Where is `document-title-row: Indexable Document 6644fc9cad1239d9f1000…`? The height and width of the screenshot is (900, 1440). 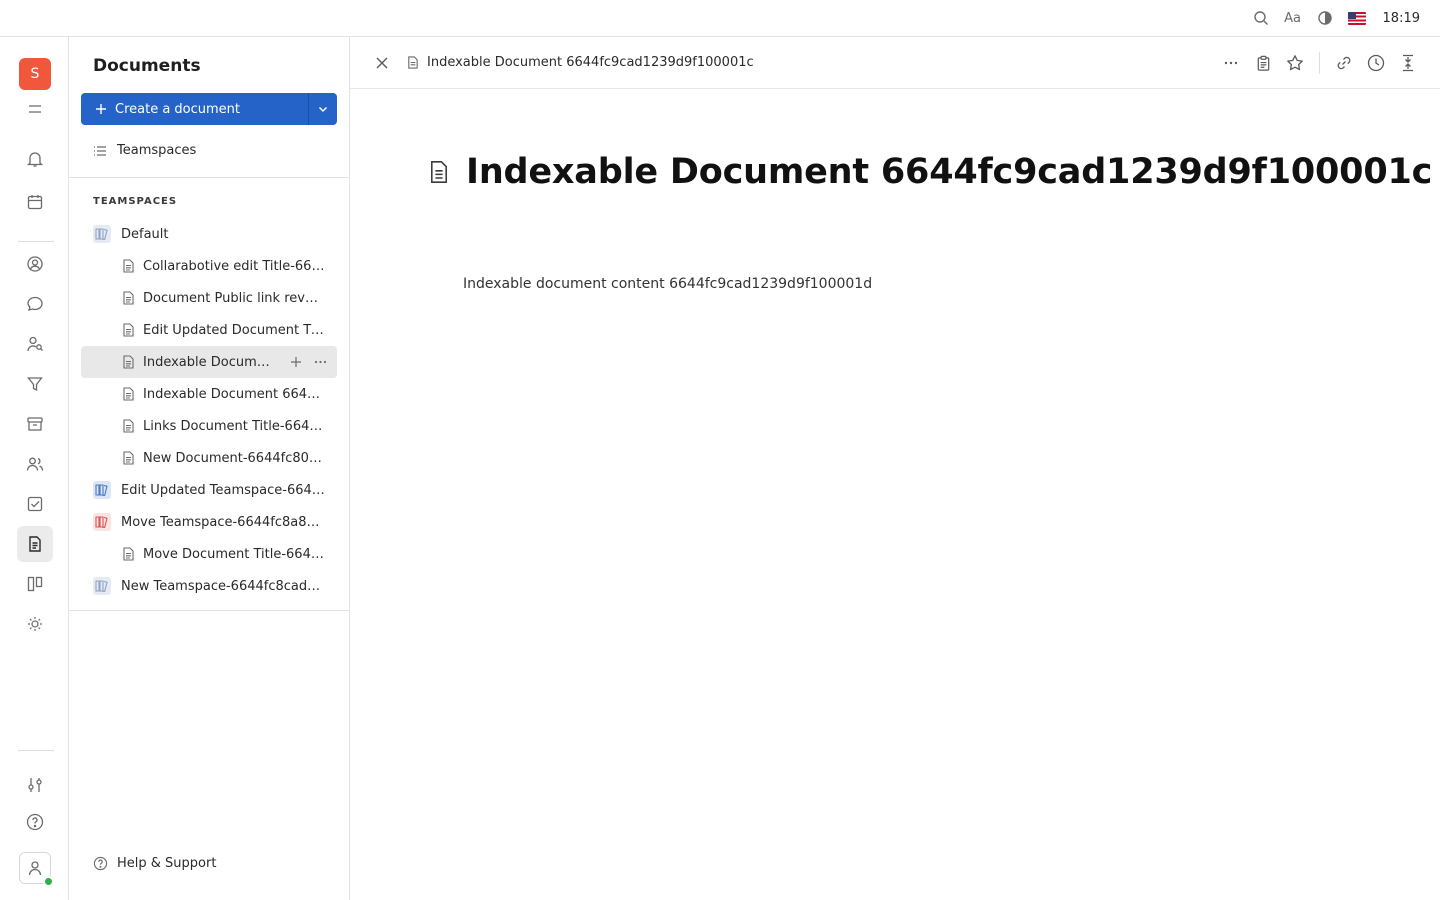
document-title-row: Indexable Document 6644fc9cad1239d9f1000… is located at coordinates (930, 172).